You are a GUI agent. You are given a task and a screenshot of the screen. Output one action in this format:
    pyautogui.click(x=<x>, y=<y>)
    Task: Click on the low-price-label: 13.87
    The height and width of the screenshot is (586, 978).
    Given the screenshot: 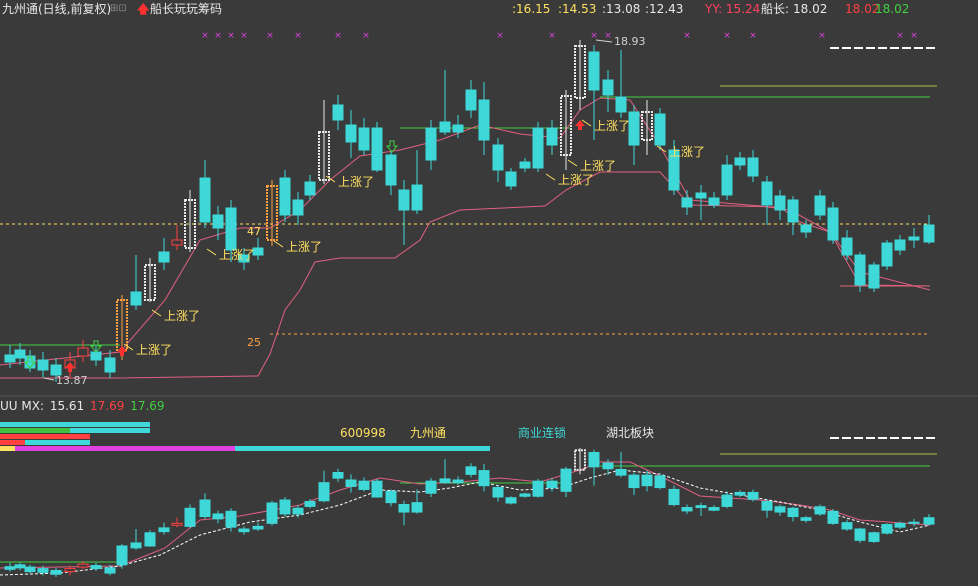 What is the action you would take?
    pyautogui.click(x=72, y=380)
    